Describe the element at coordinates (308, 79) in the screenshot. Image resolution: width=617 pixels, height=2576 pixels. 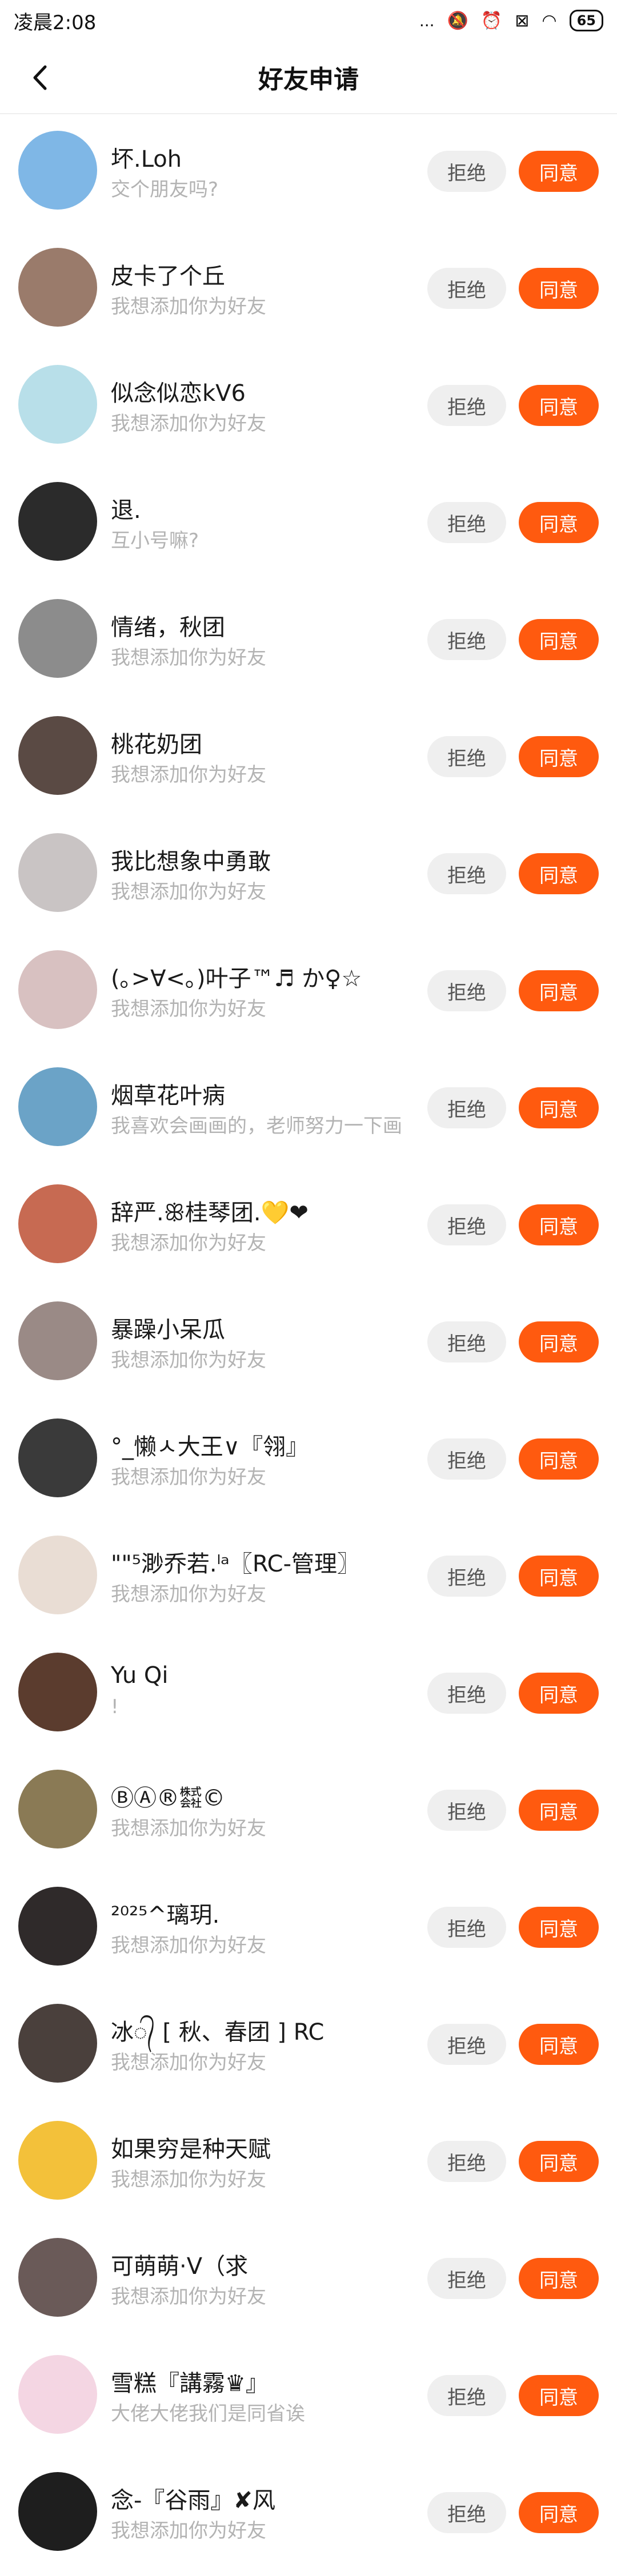
I see `page-title: 好友申请` at that location.